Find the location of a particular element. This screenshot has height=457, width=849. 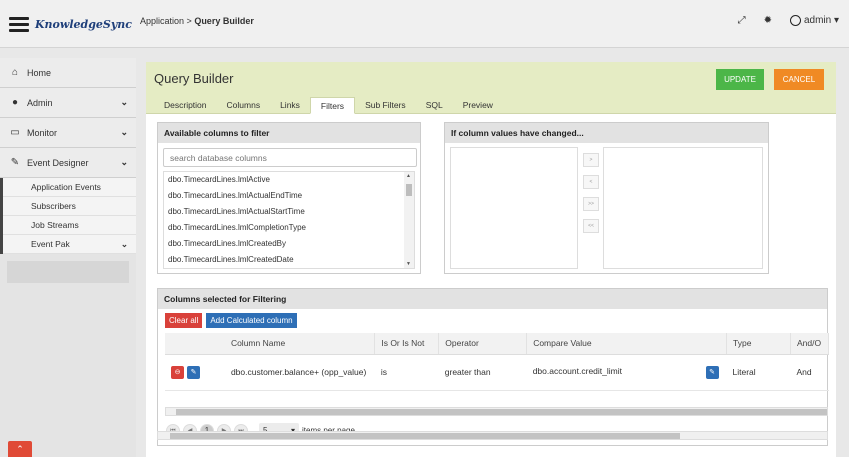

add-calculated-column-button: Add Calculated column is located at coordinates (251, 320).